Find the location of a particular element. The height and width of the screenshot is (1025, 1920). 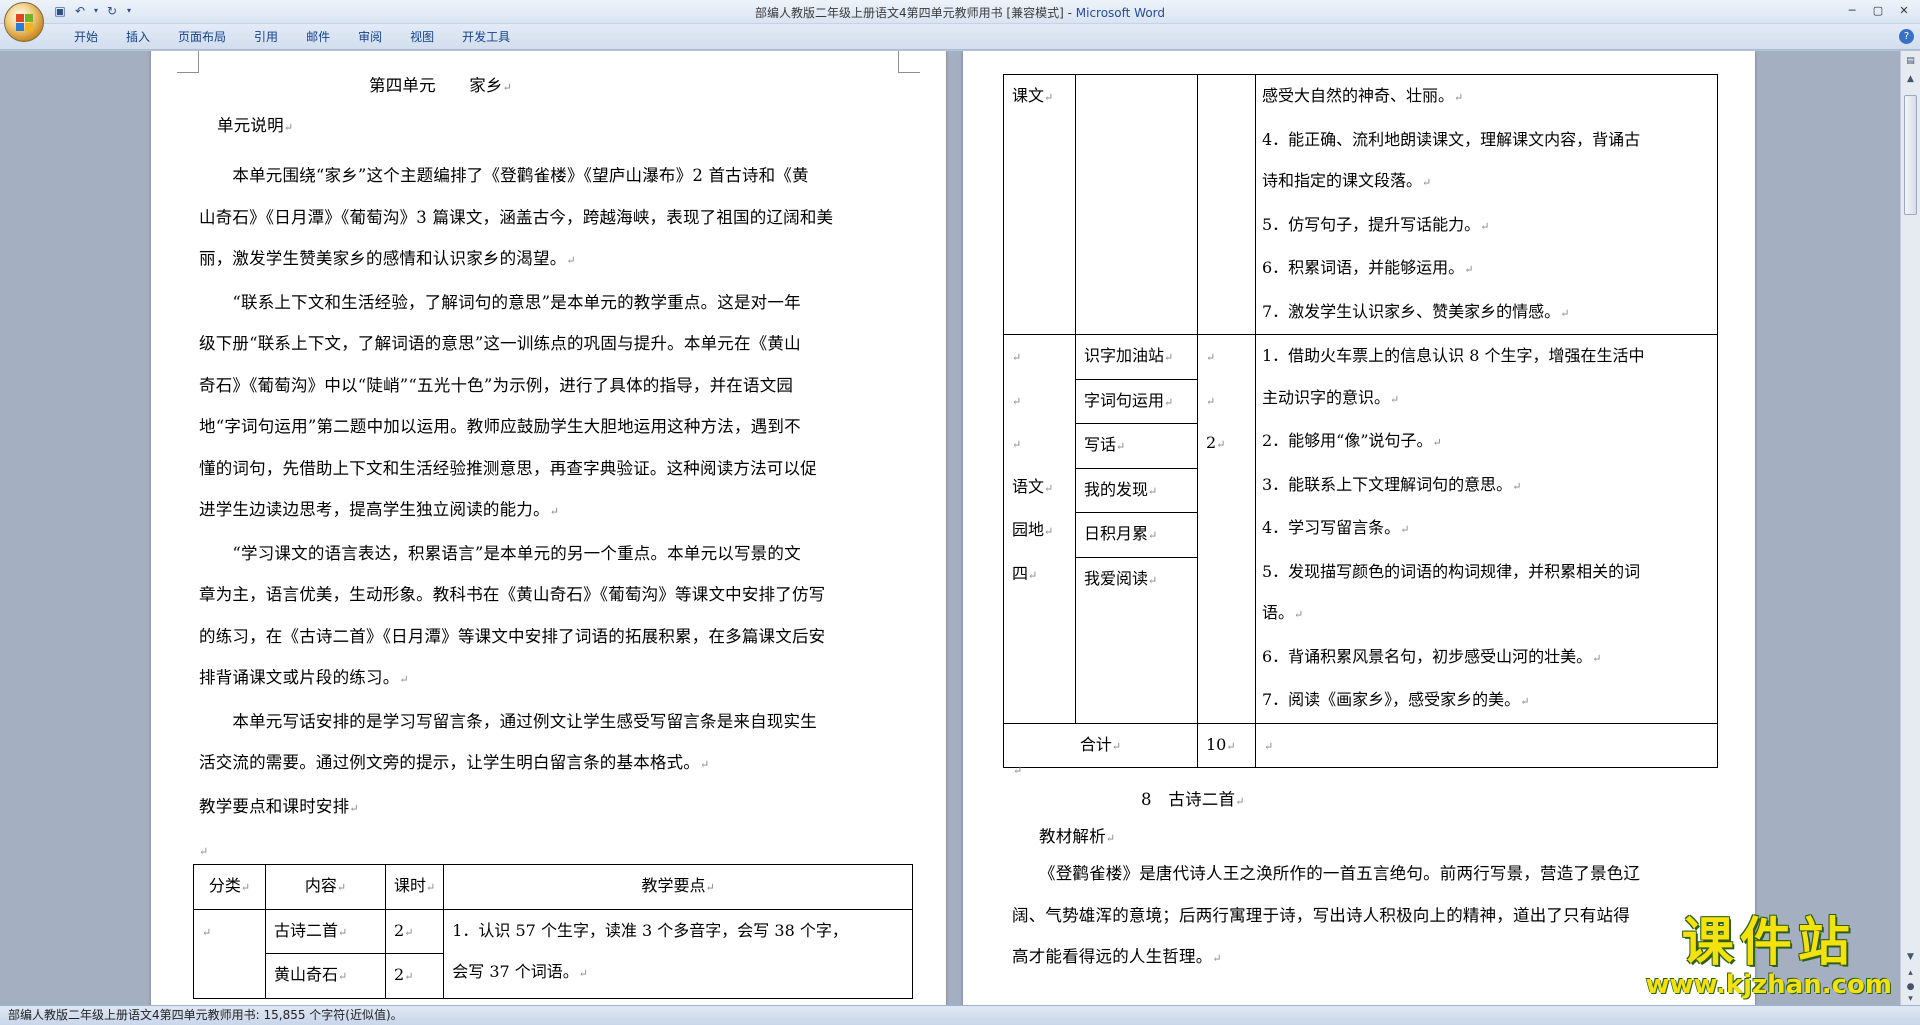

table-header-cell: 教学要点↵ is located at coordinates (678, 887).